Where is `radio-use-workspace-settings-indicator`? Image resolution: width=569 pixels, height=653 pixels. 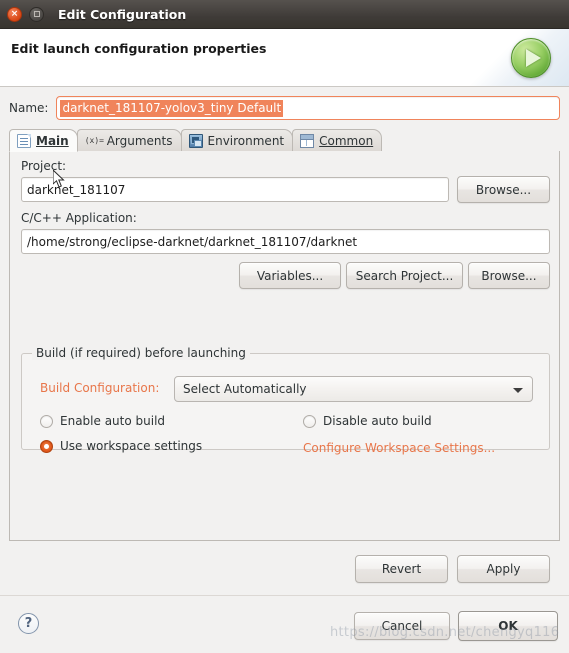
radio-use-workspace-settings-indicator is located at coordinates (46, 446).